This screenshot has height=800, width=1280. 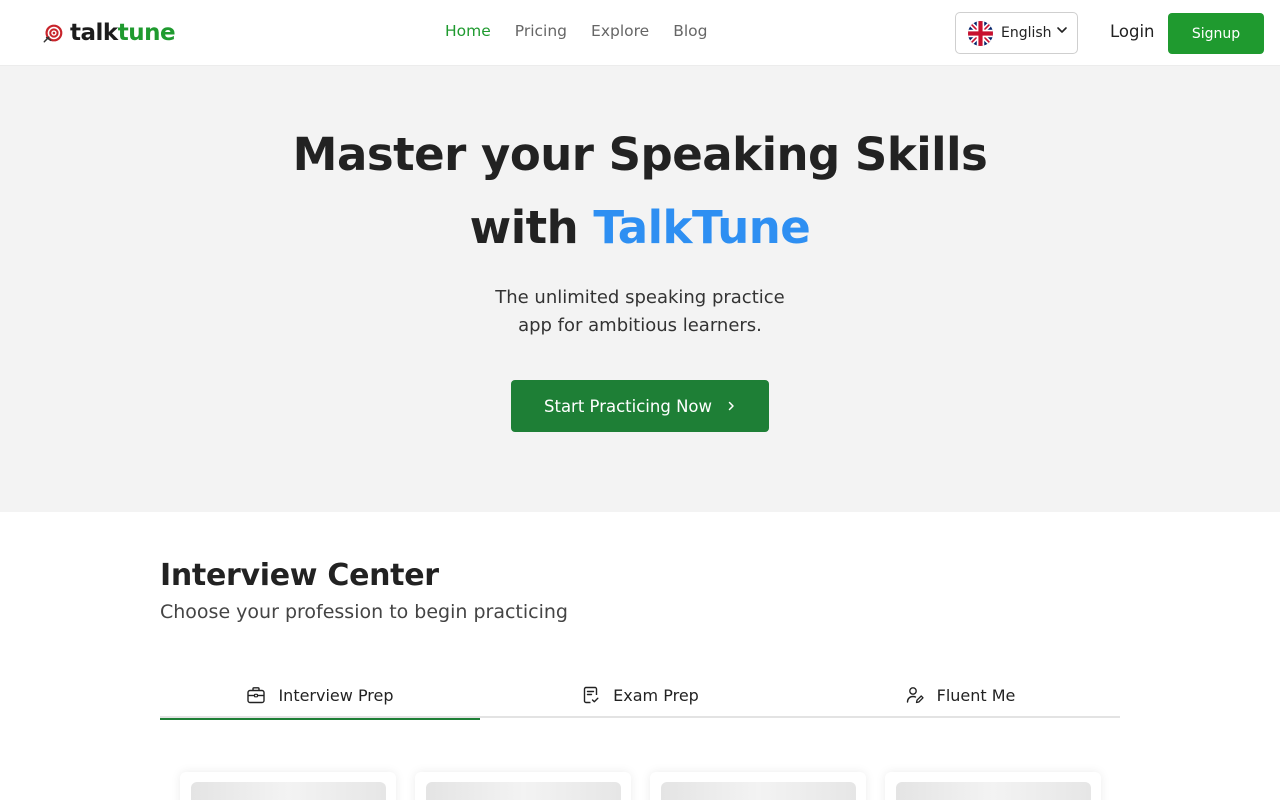 What do you see at coordinates (94, 33) in the screenshot?
I see `logo-text-talk: talk` at bounding box center [94, 33].